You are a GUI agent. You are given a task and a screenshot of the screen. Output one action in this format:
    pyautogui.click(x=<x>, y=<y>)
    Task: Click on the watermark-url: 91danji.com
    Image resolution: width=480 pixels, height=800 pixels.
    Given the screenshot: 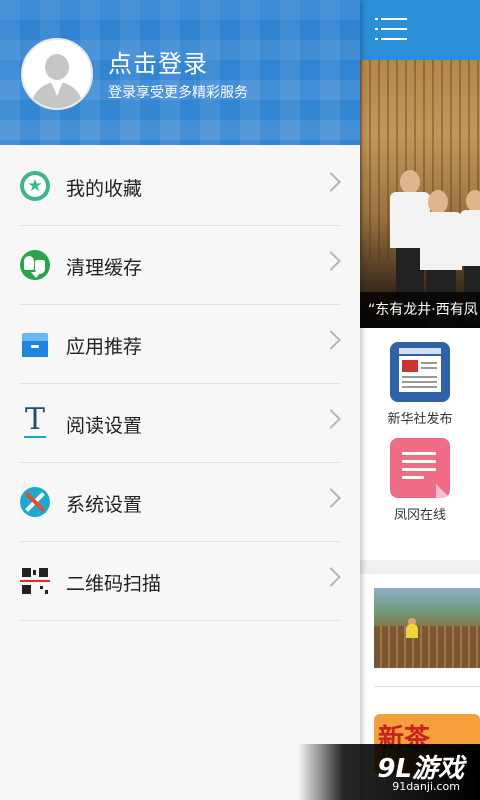 What is the action you would take?
    pyautogui.click(x=426, y=786)
    